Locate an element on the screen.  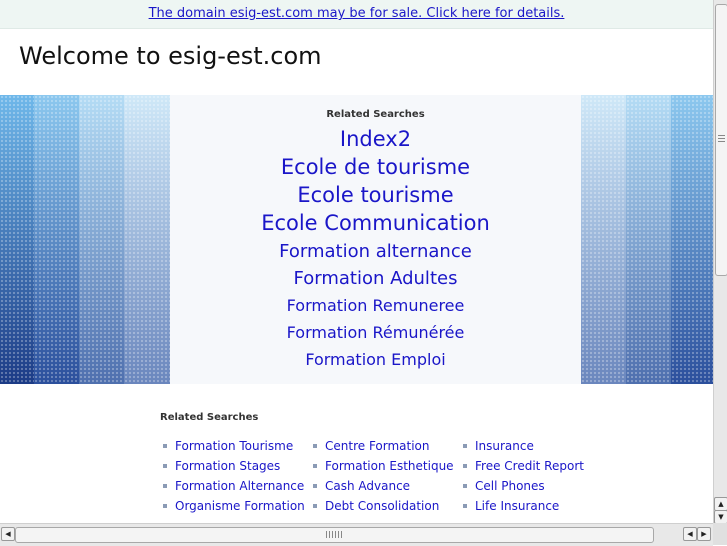
list-item: Centre Formation is located at coordinates (382, 446).